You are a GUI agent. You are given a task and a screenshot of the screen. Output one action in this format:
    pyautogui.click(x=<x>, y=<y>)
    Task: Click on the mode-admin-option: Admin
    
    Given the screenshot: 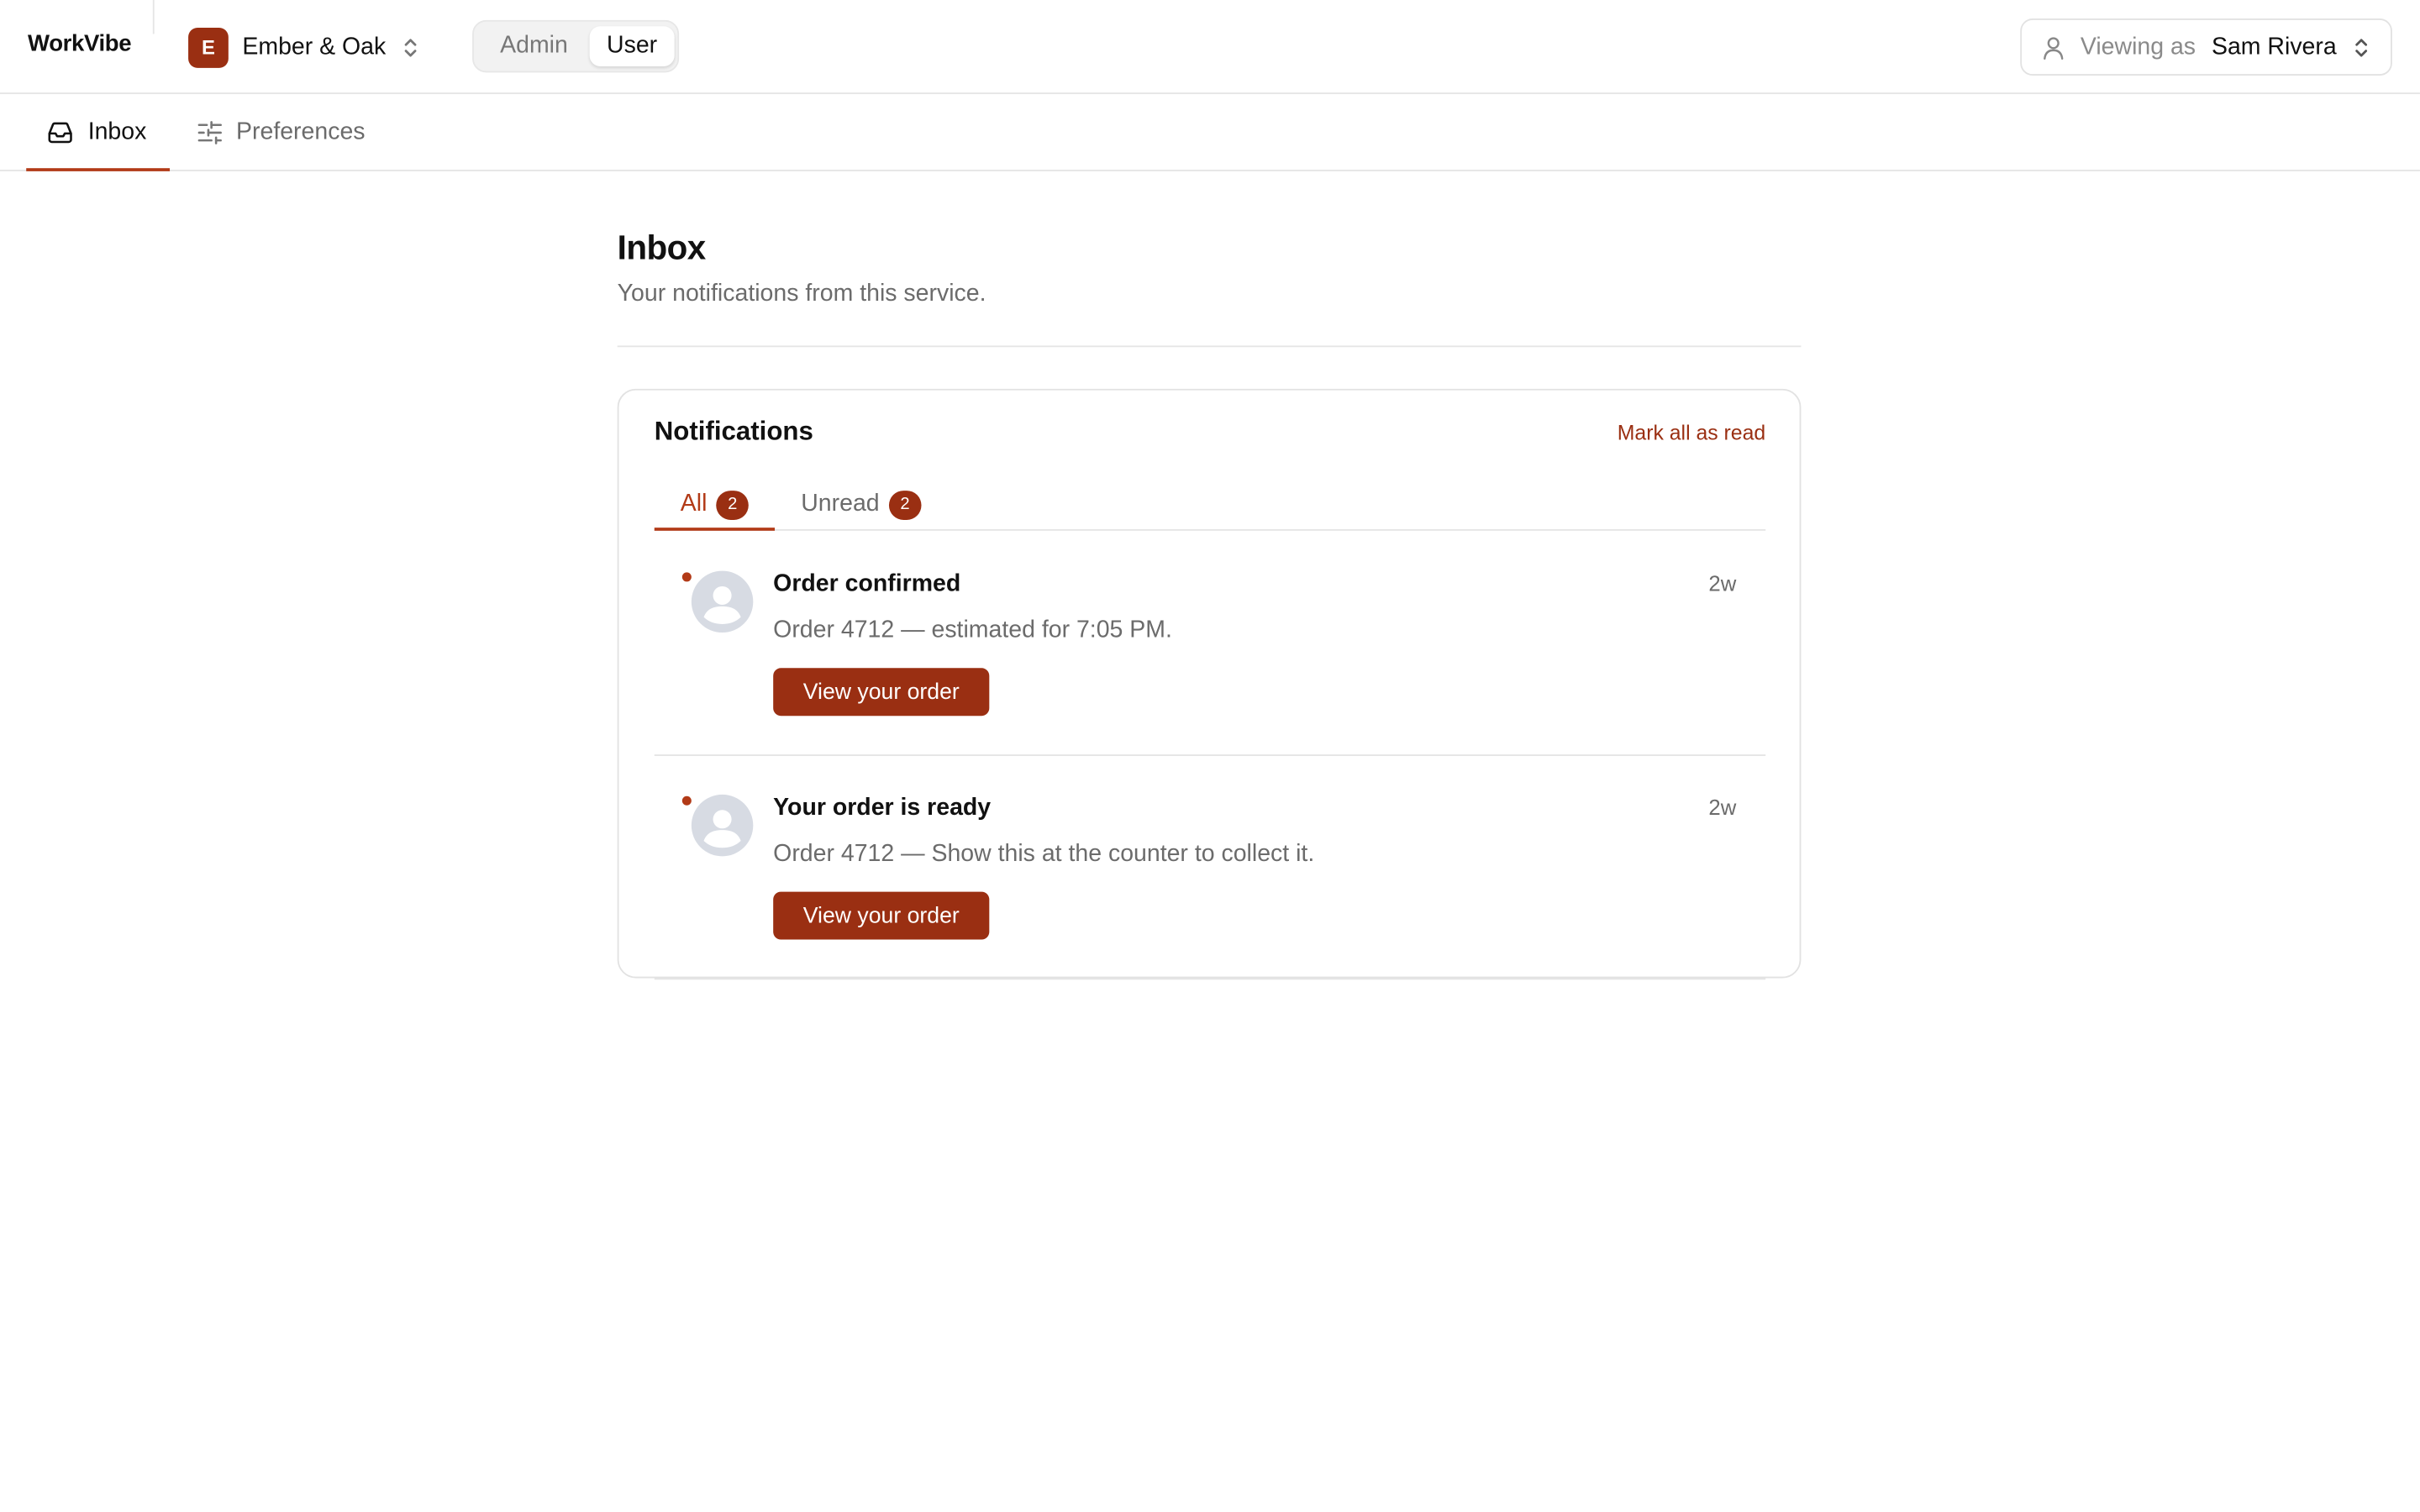 What is the action you would take?
    pyautogui.click(x=534, y=46)
    